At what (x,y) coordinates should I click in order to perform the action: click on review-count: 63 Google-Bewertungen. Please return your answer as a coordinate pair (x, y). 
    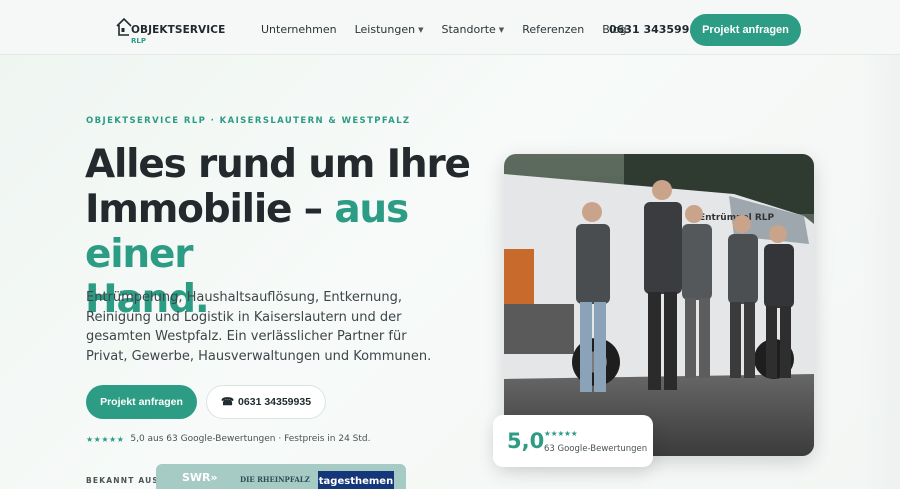
    Looking at the image, I should click on (596, 449).